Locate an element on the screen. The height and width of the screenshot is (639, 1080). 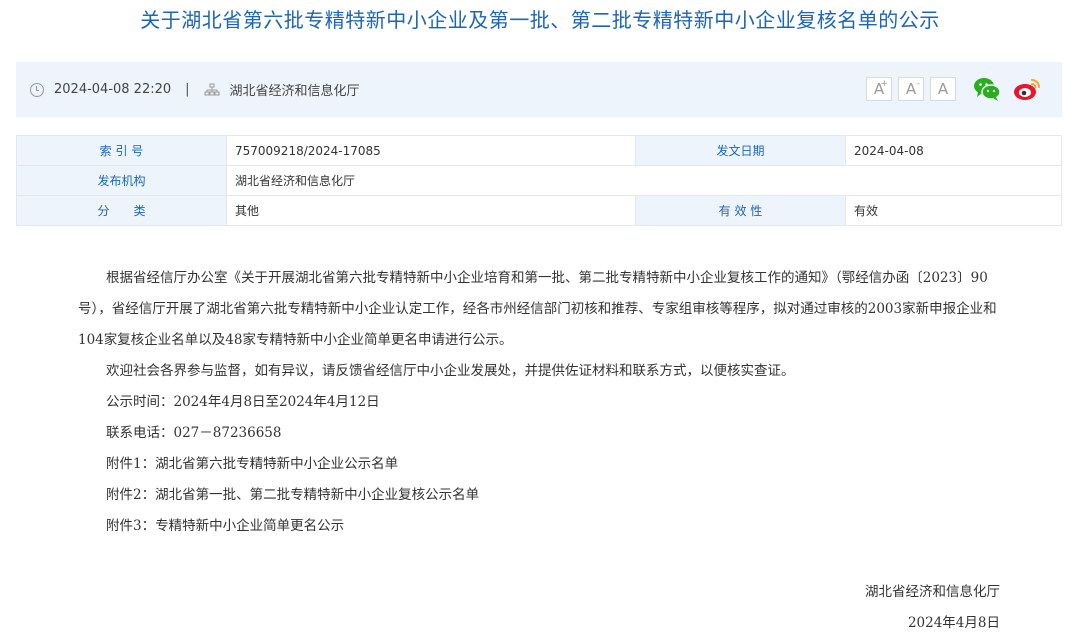
table-row: 发布机构 湖北省经济和信息化厅 is located at coordinates (539, 180).